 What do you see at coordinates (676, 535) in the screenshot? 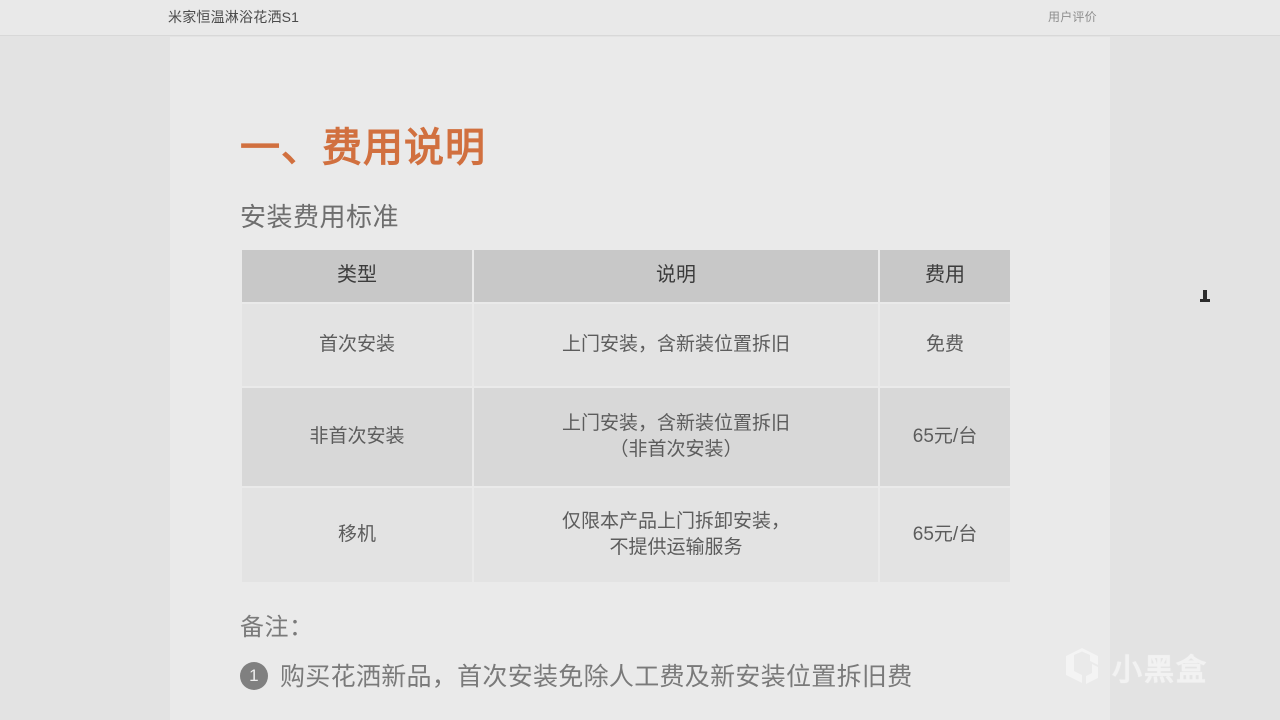
I see `cell-description: 仅限本产品上门拆卸安装， 不提供运输服务` at bounding box center [676, 535].